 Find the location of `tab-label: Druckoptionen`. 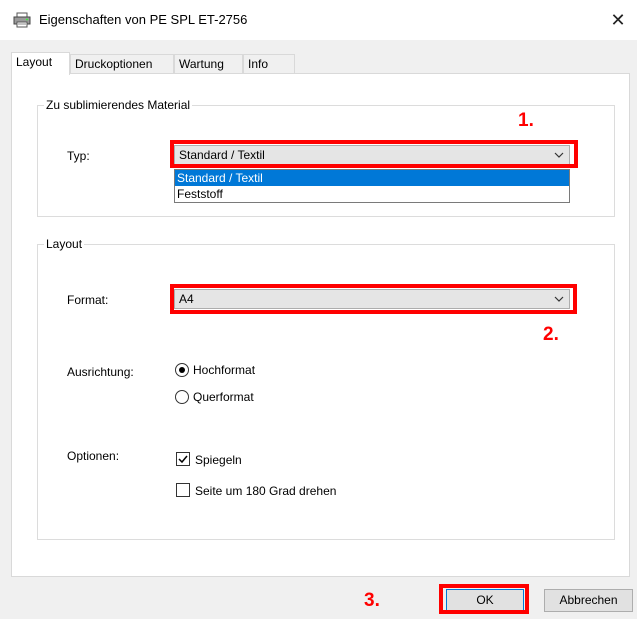

tab-label: Druckoptionen is located at coordinates (114, 64).